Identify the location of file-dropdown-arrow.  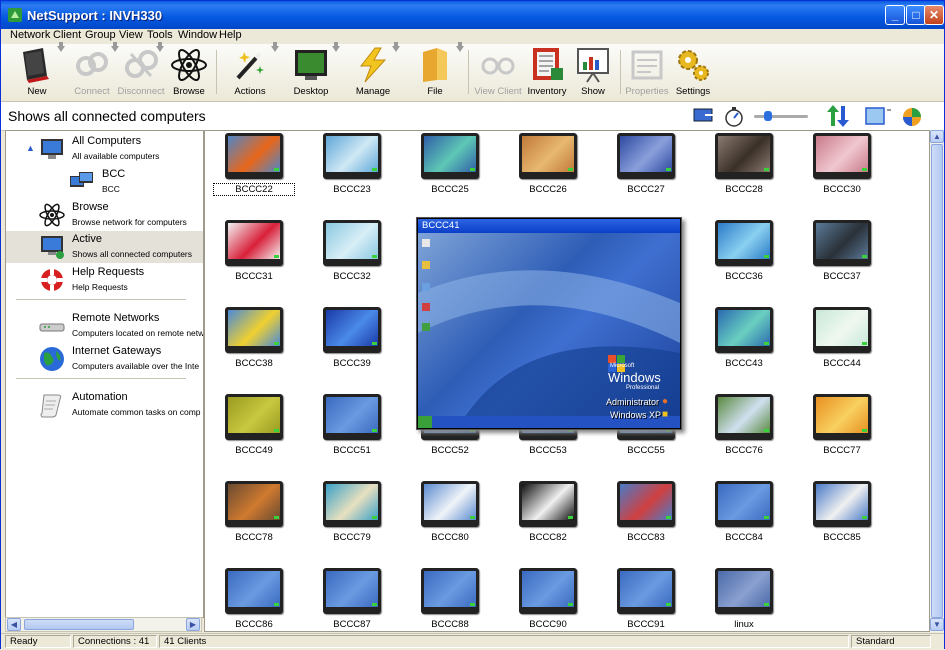
(460, 47).